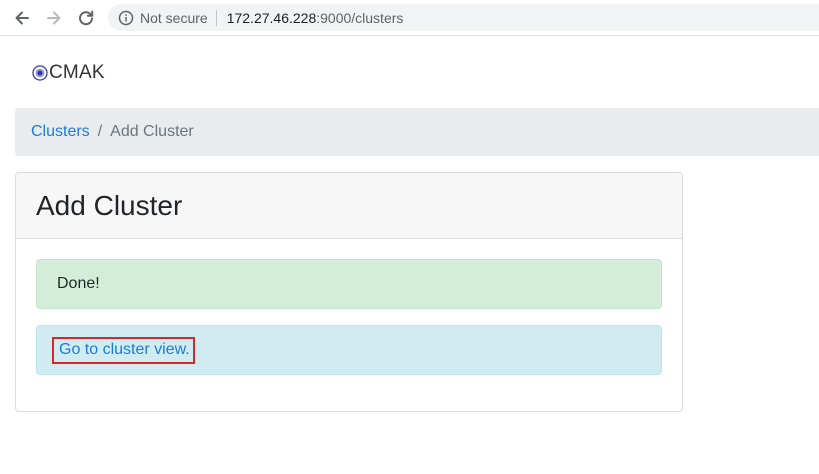 This screenshot has width=819, height=474. What do you see at coordinates (109, 205) in the screenshot?
I see `page-title: Add Cluster` at bounding box center [109, 205].